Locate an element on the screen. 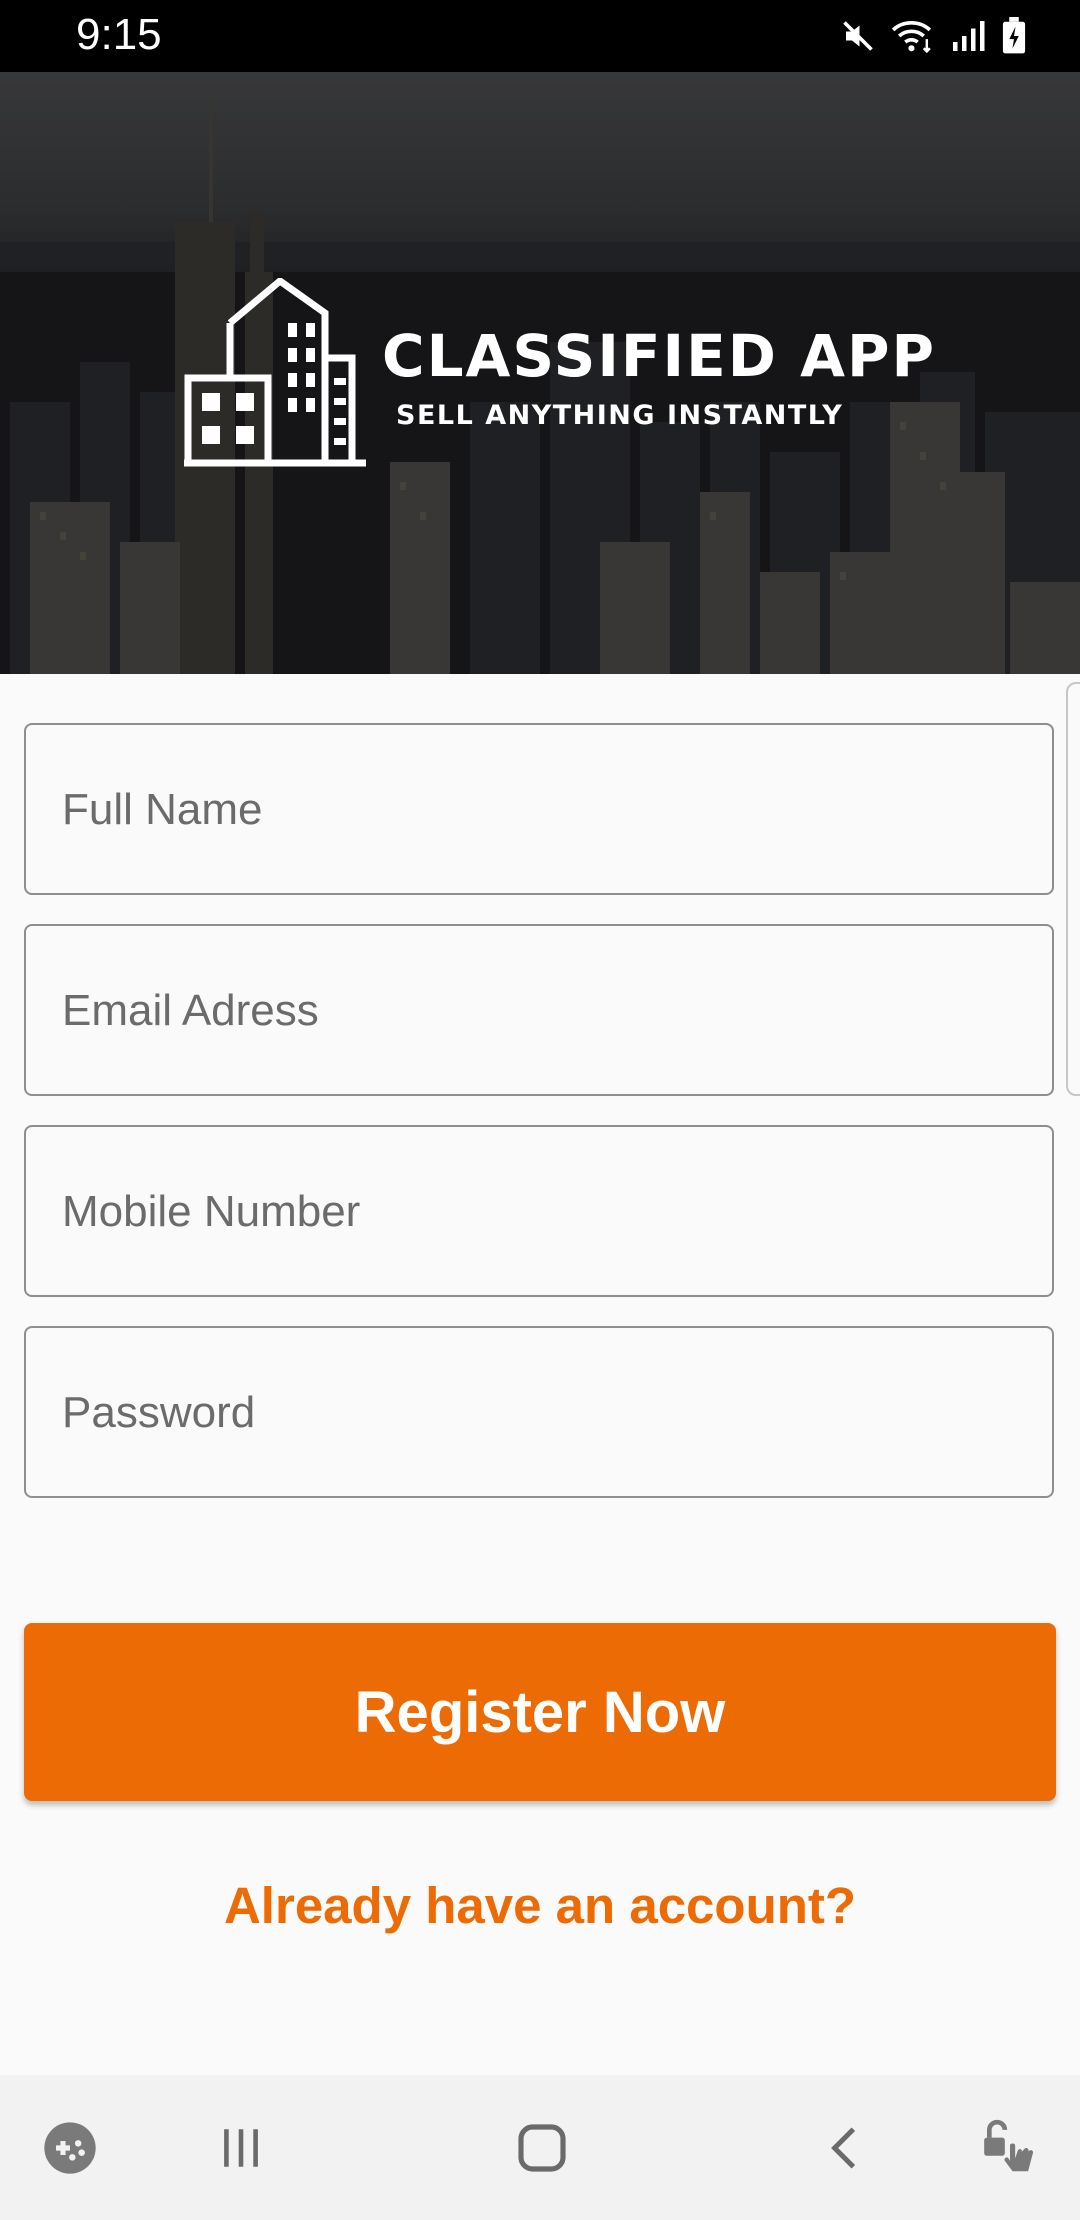 The image size is (1080, 2220). mobile-number-field is located at coordinates (539, 1211).